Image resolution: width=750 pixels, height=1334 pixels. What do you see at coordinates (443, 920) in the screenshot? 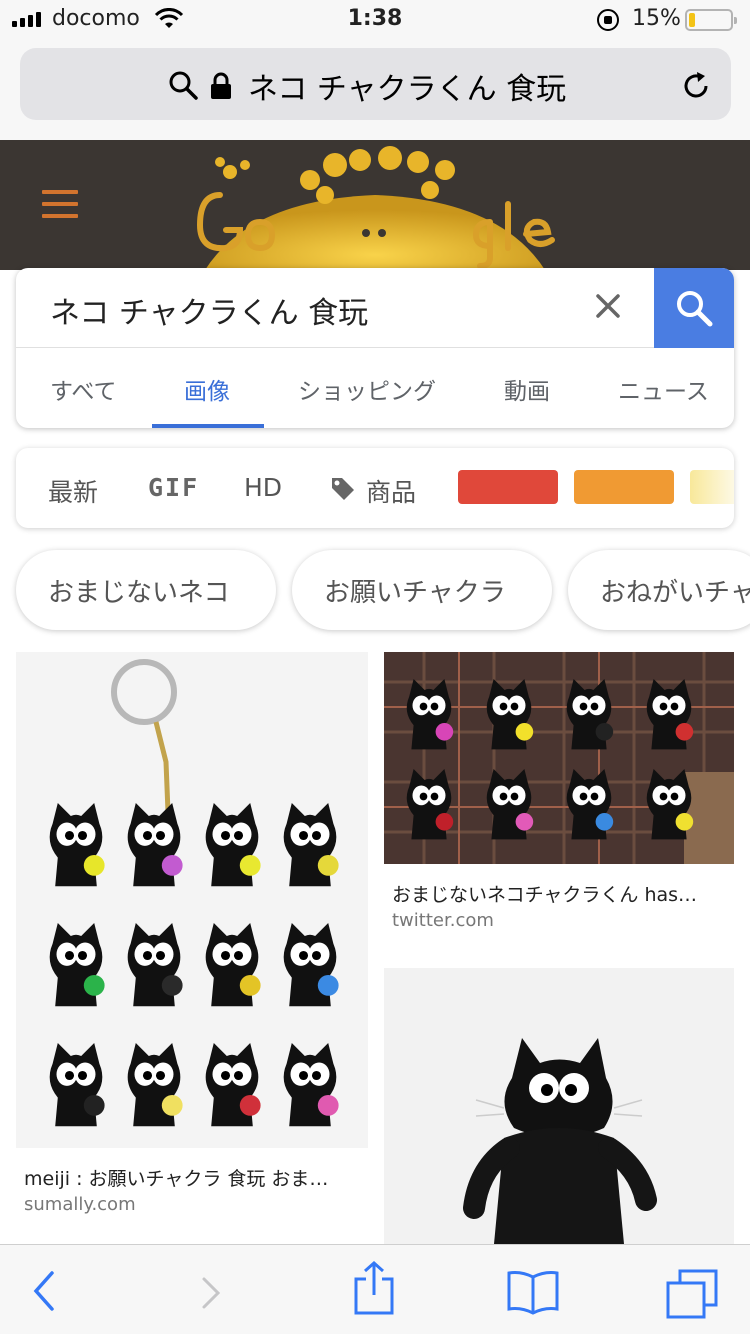
I see `result-source: twitter.com` at bounding box center [443, 920].